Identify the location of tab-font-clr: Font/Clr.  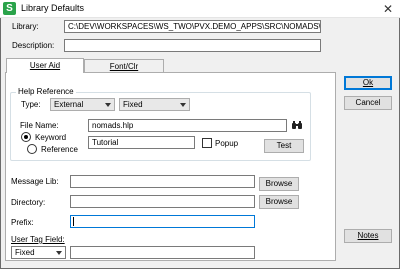
(124, 66).